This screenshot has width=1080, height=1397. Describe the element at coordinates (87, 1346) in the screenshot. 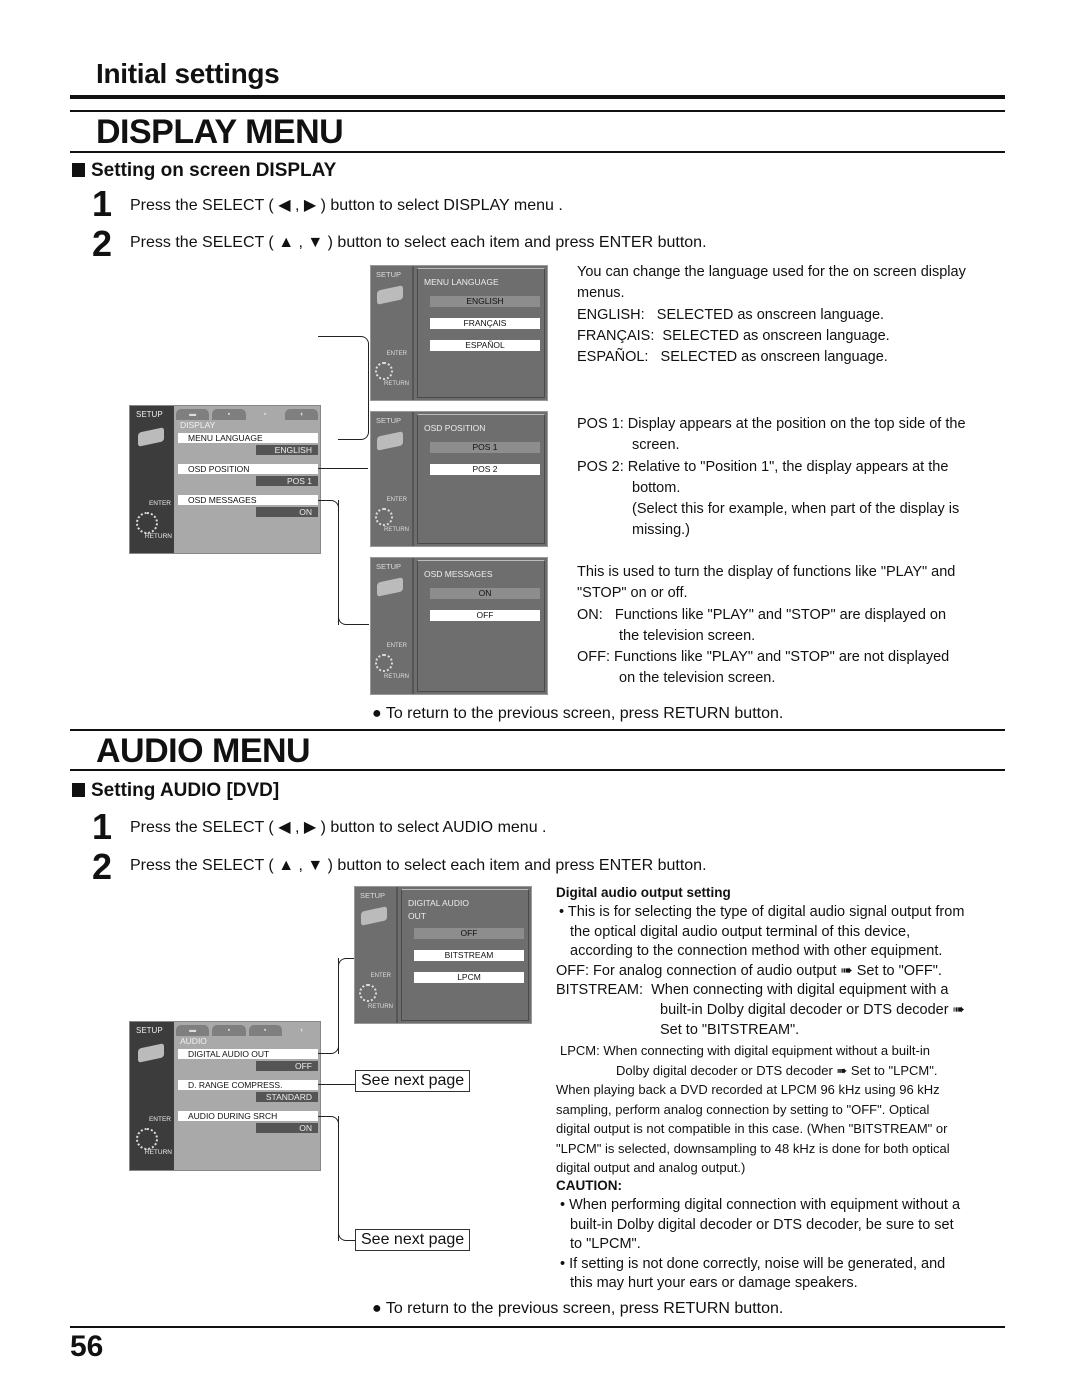

I see `page-number: 56` at that location.